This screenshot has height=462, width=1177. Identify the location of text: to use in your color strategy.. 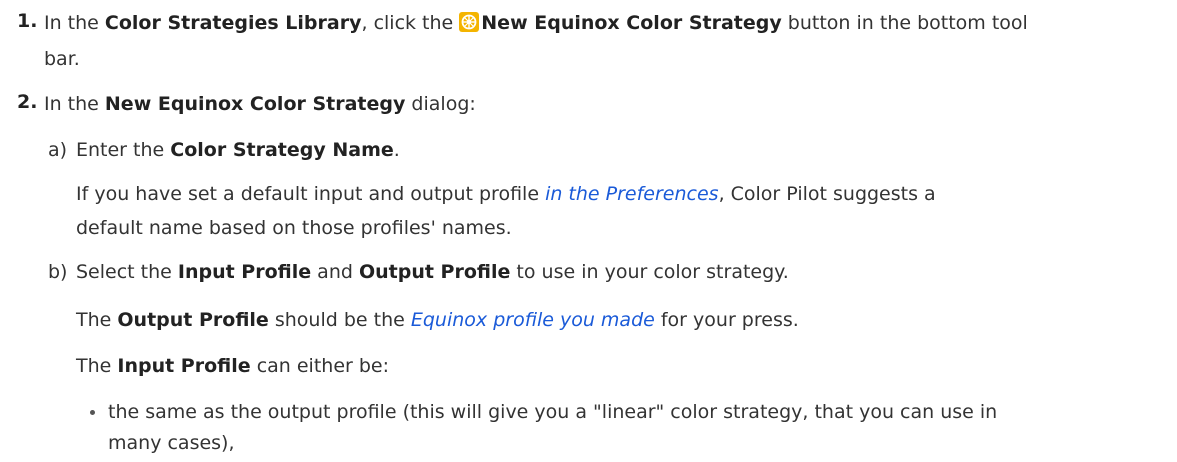
(649, 272).